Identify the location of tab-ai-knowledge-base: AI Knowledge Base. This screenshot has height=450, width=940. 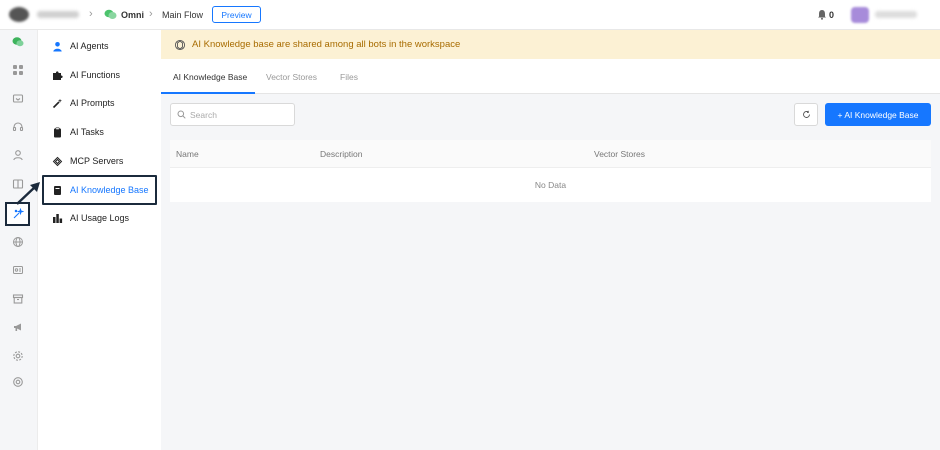
(210, 77).